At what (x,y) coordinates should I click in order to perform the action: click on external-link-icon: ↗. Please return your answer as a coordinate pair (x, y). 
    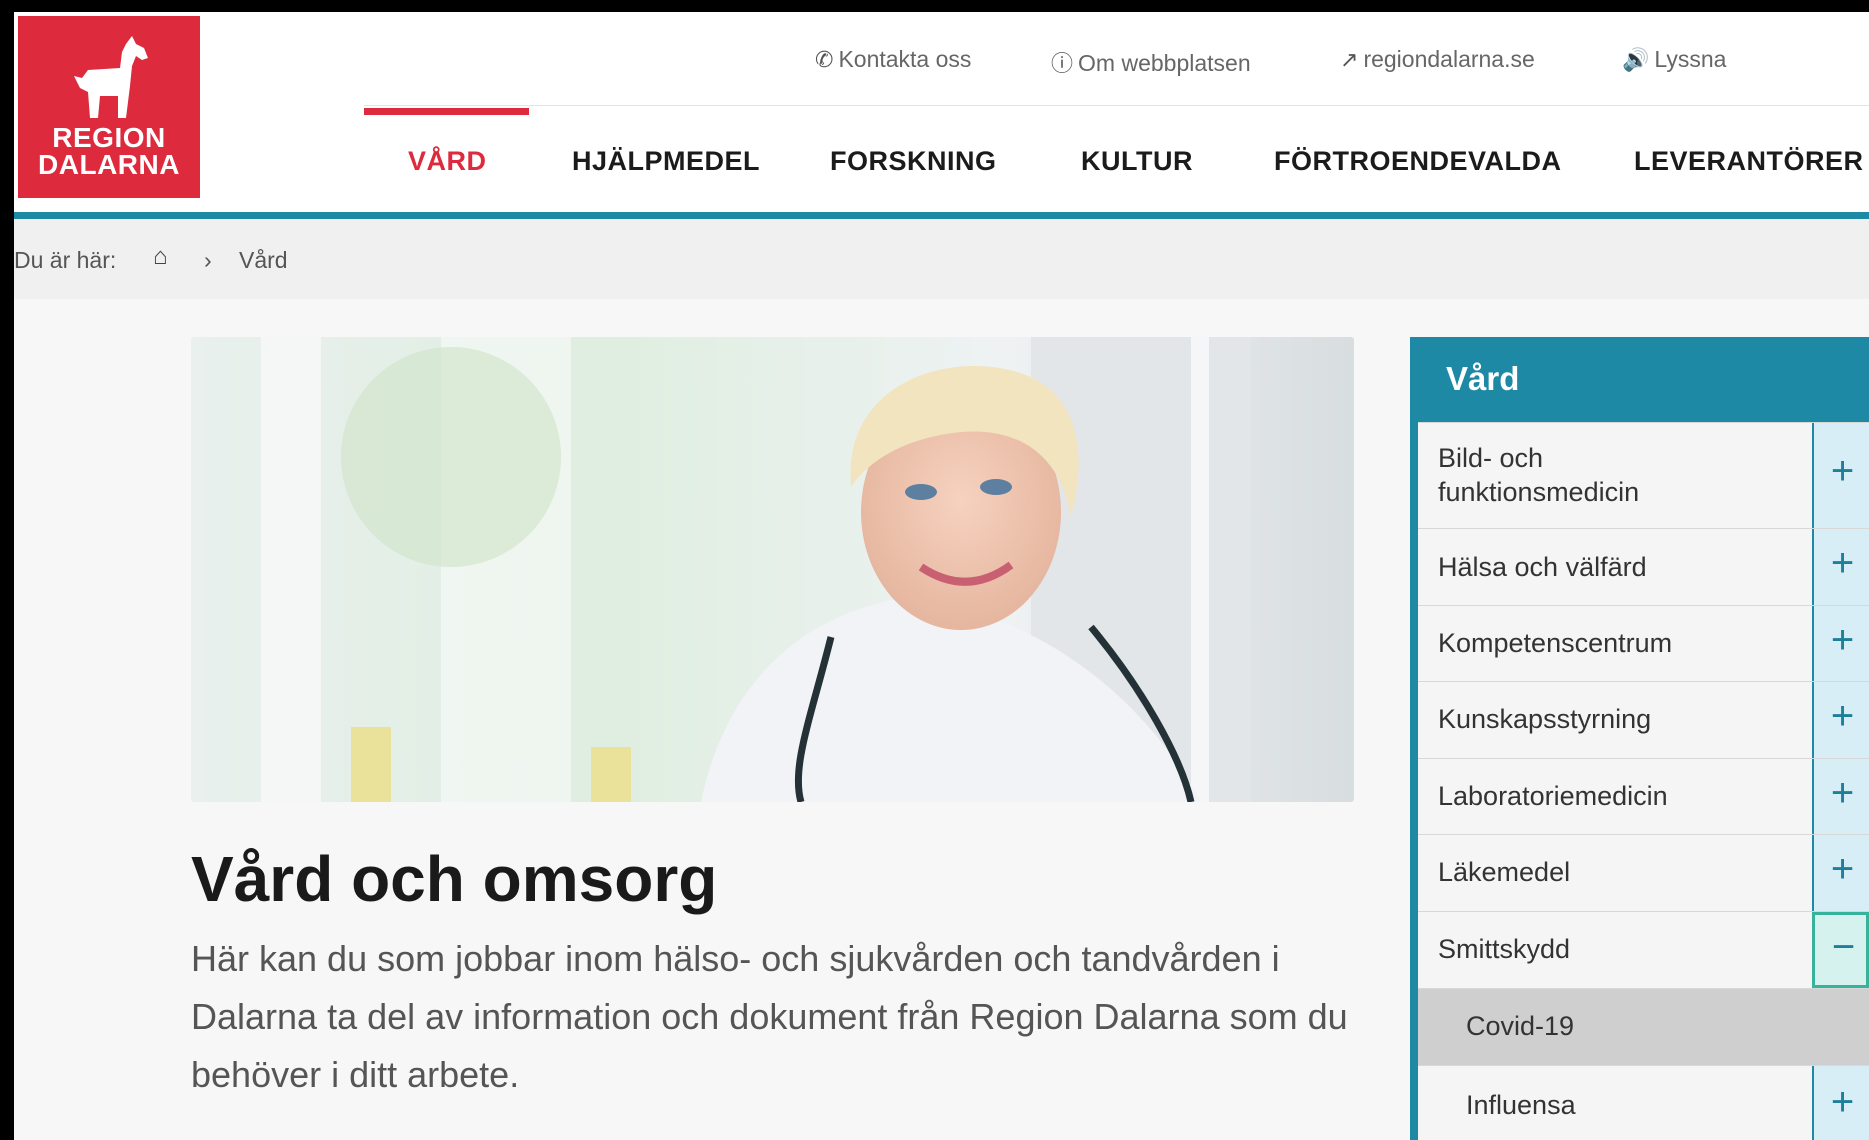
    Looking at the image, I should click on (1349, 59).